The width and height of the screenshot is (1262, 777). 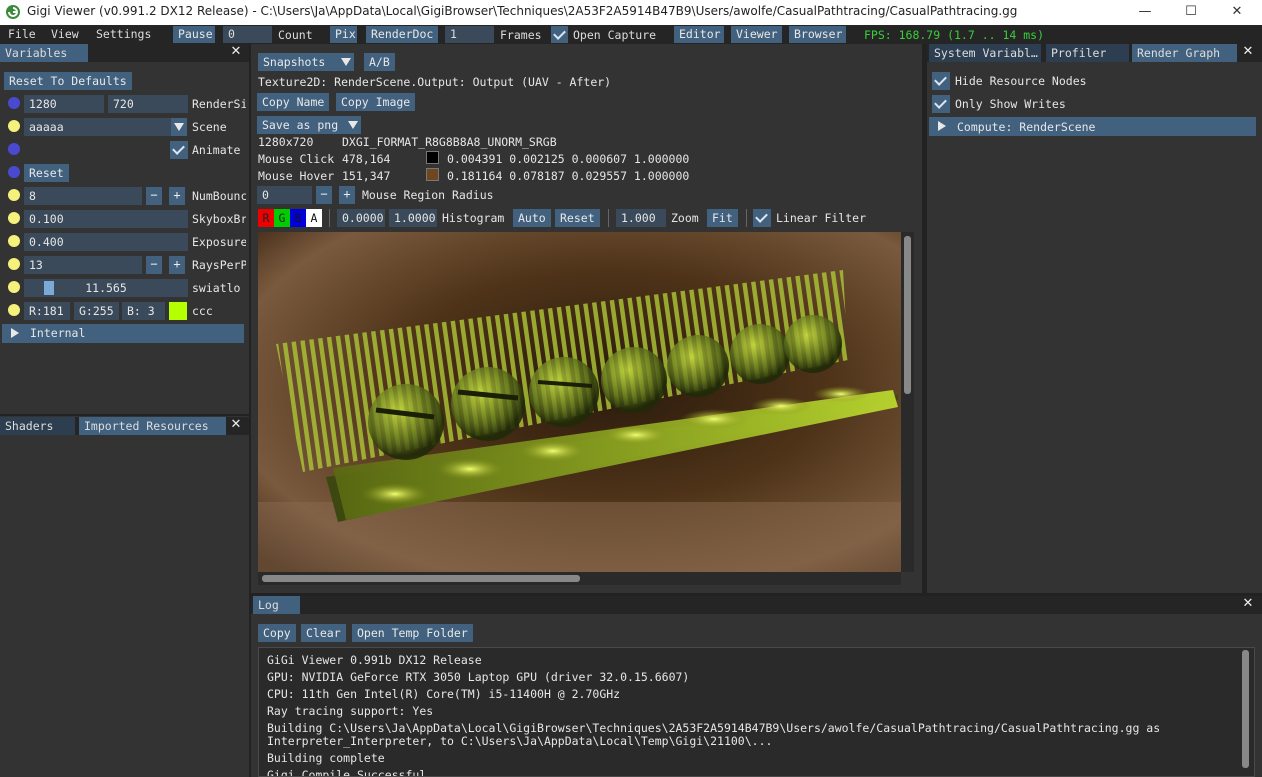 I want to click on slider-handle, so click(x=49, y=288).